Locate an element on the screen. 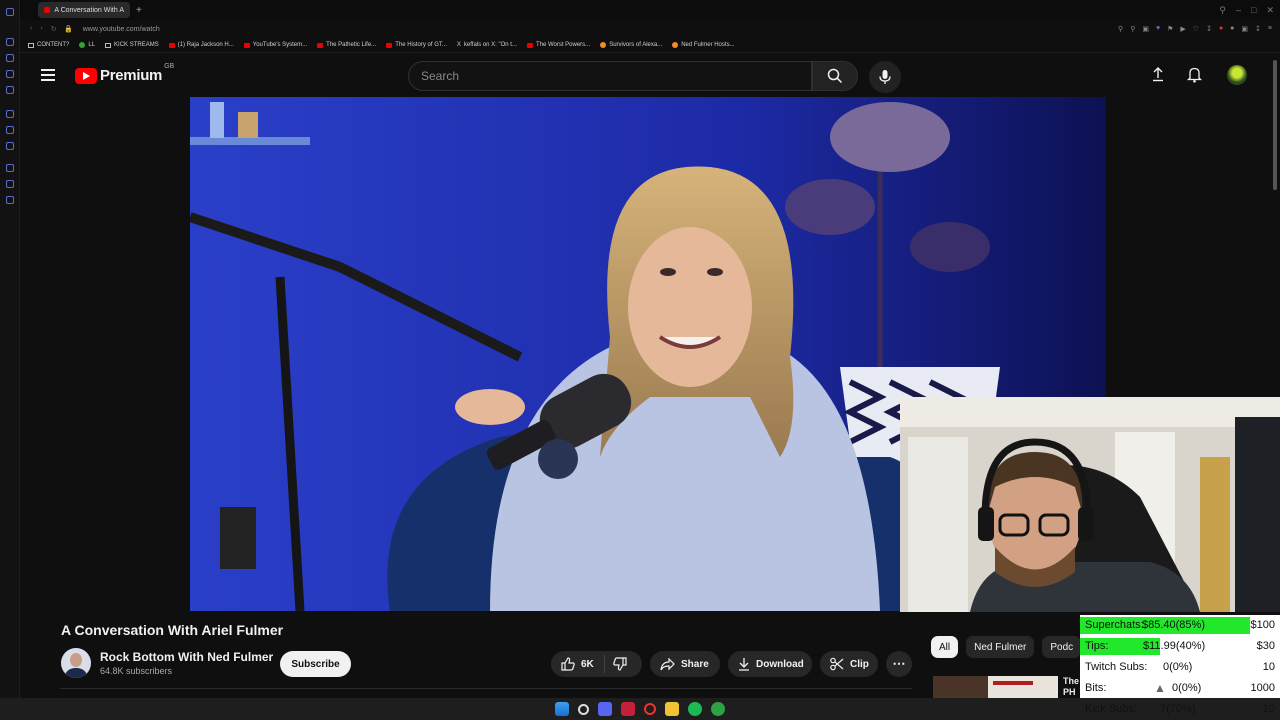 This screenshot has width=1280, height=720. scissors-icon is located at coordinates (837, 664).